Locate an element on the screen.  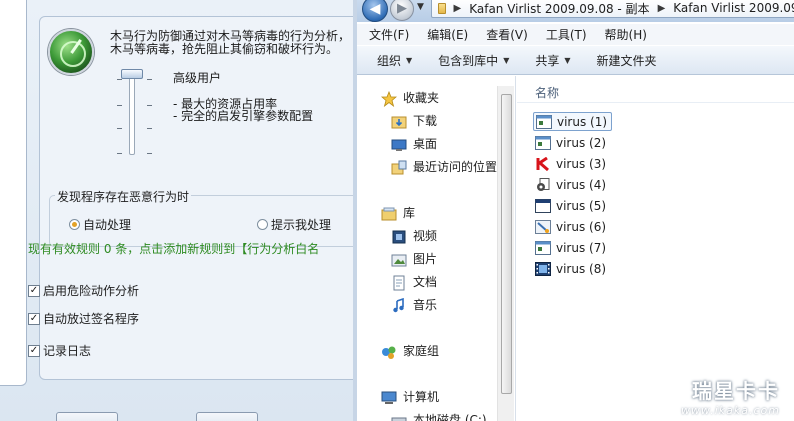
watermark-logo-text: 瑞星卡卡 is located at coordinates (736, 390).